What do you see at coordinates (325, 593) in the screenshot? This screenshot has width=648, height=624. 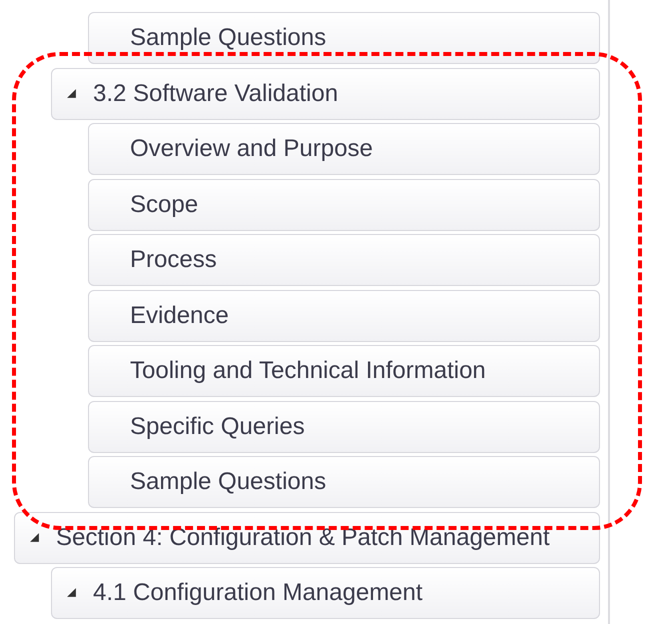 I see `tree-item: 4.1 Configuration Management` at bounding box center [325, 593].